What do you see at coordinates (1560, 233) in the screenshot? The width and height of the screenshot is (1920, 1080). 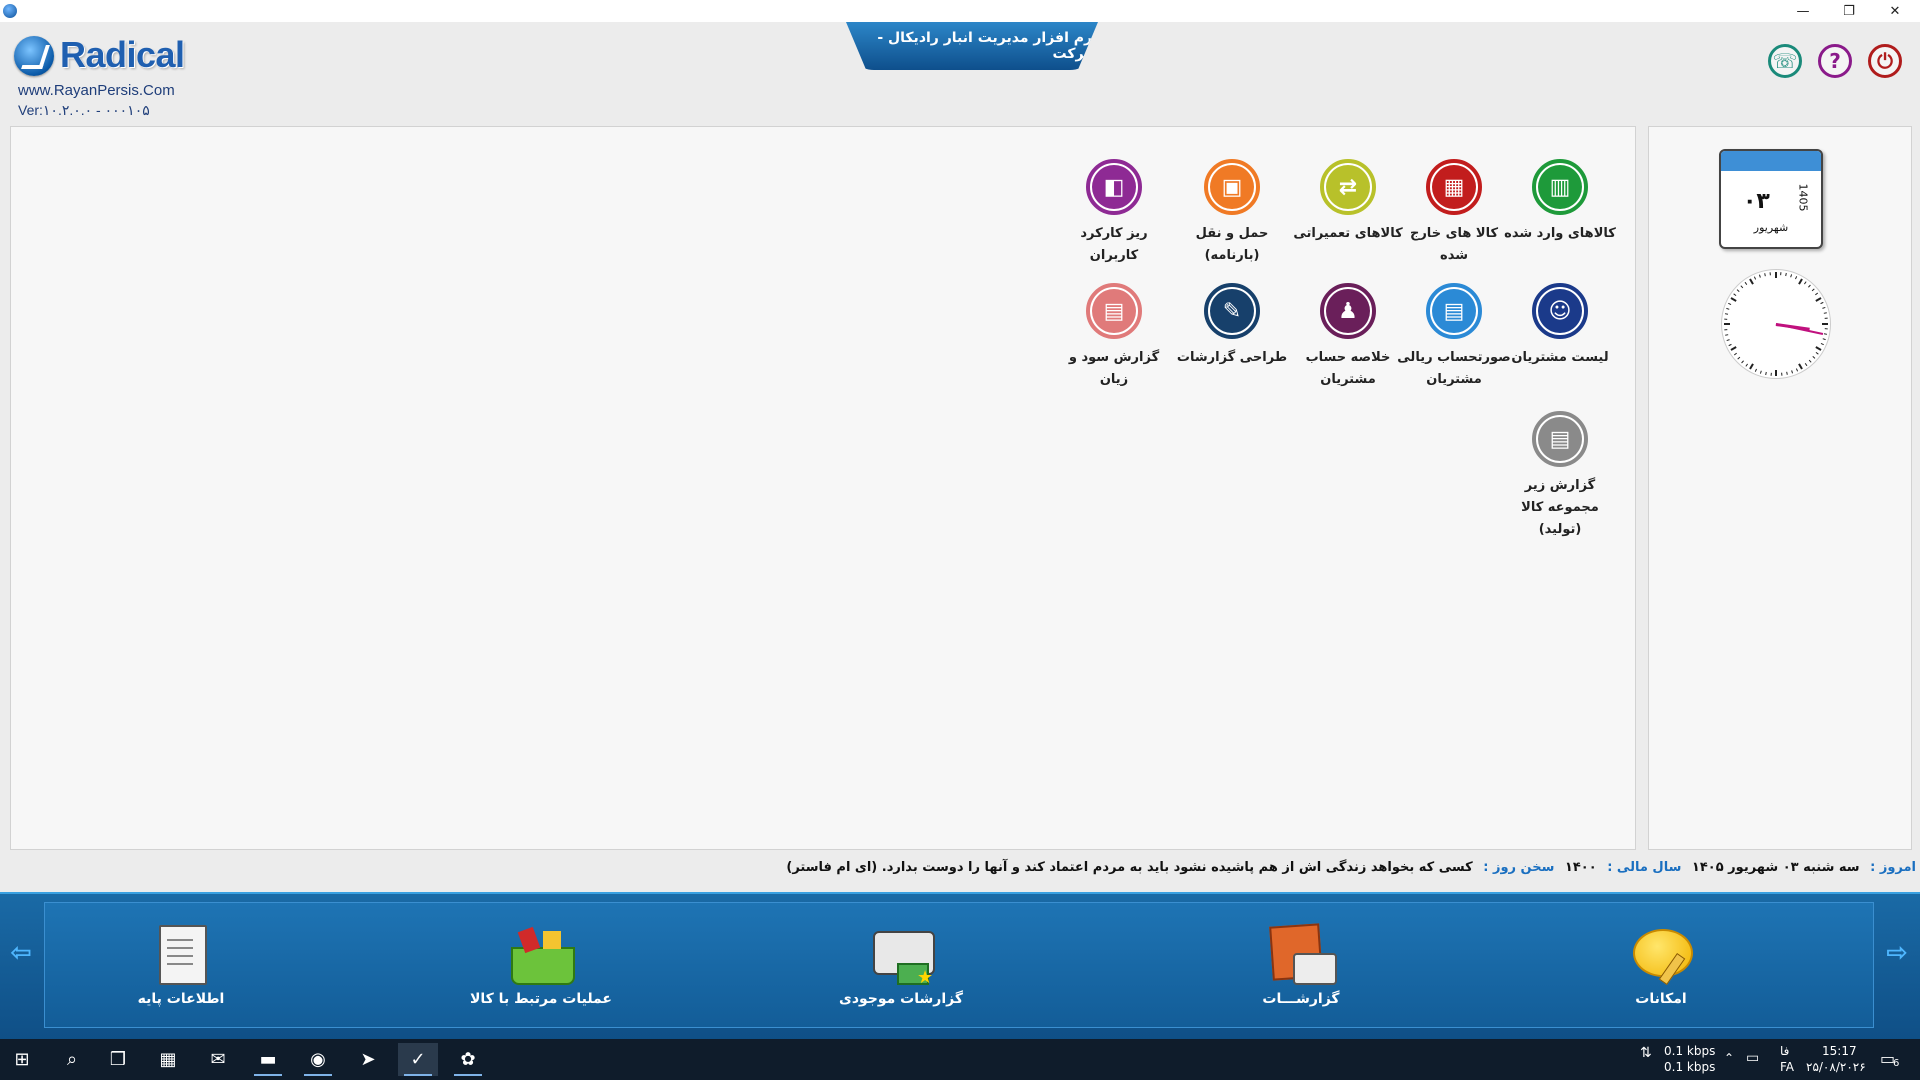 I see `menu-tile-label: کالاهای وارد شده` at bounding box center [1560, 233].